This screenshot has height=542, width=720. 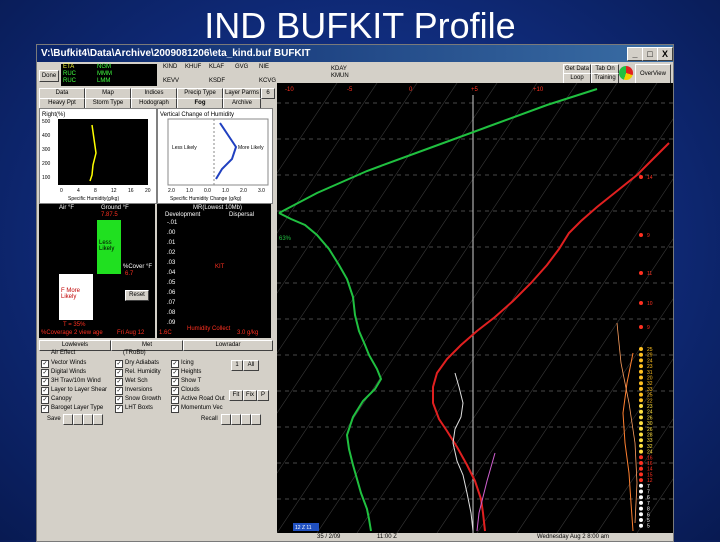 What do you see at coordinates (665, 54) in the screenshot?
I see `close-button: X` at bounding box center [665, 54].